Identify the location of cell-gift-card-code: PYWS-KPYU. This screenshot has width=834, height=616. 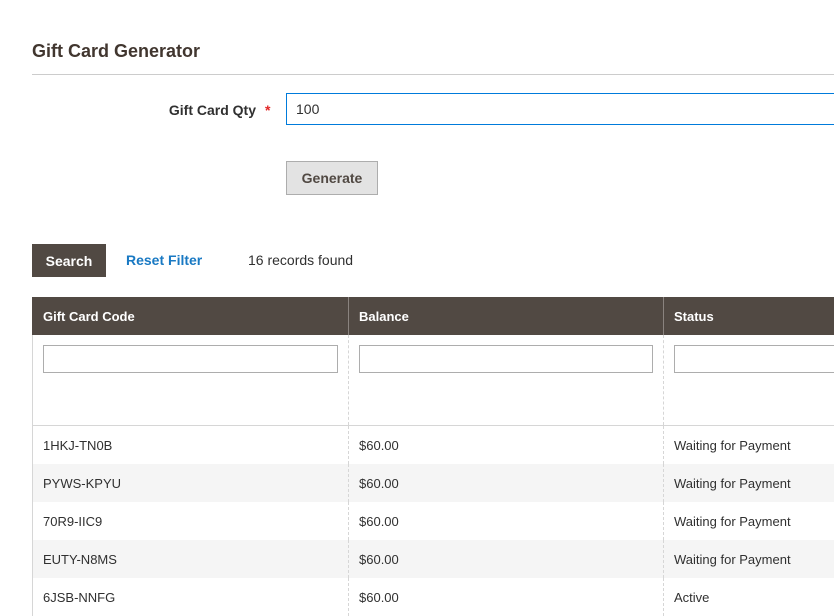
(191, 483).